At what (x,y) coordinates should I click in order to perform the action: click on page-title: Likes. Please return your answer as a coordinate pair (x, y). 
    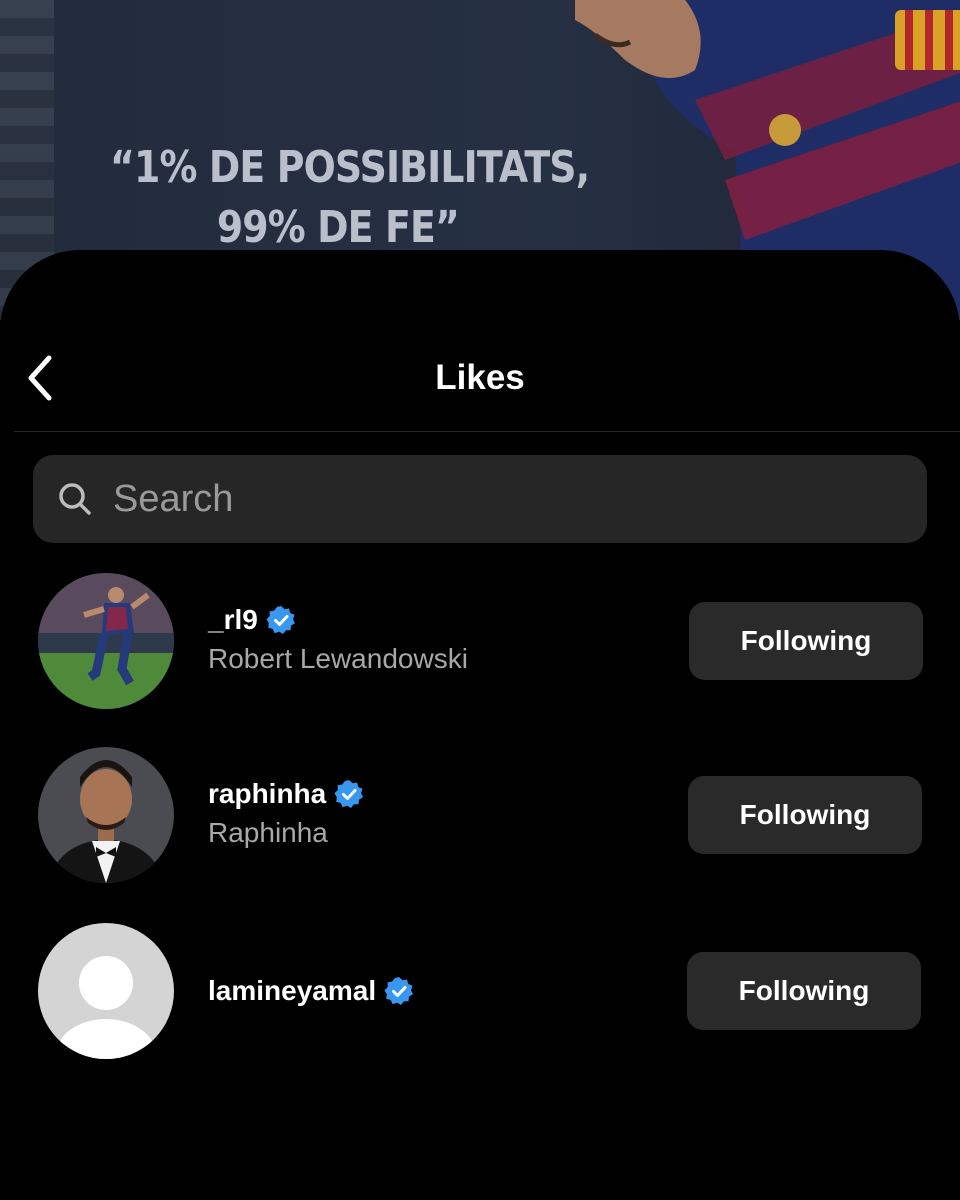
    Looking at the image, I should click on (480, 377).